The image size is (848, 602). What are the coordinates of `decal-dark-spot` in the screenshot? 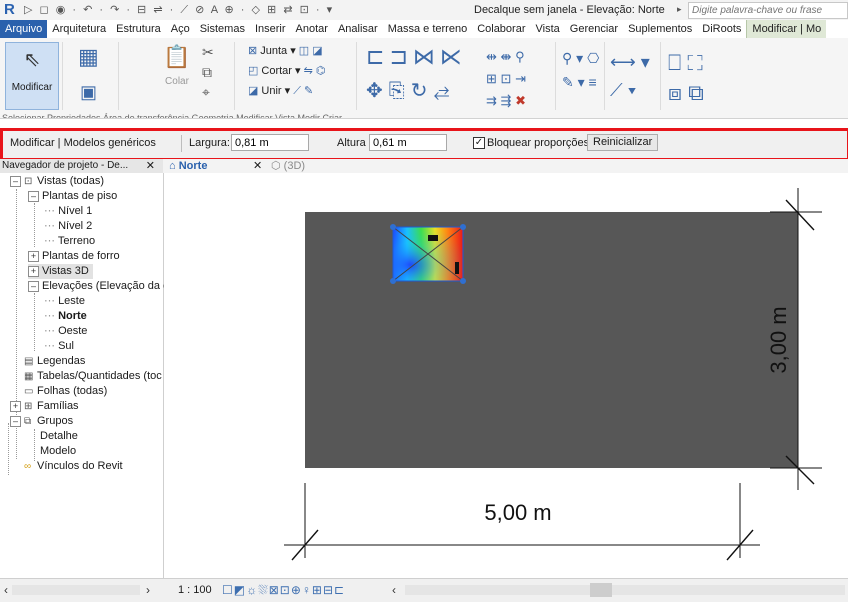 It's located at (433, 238).